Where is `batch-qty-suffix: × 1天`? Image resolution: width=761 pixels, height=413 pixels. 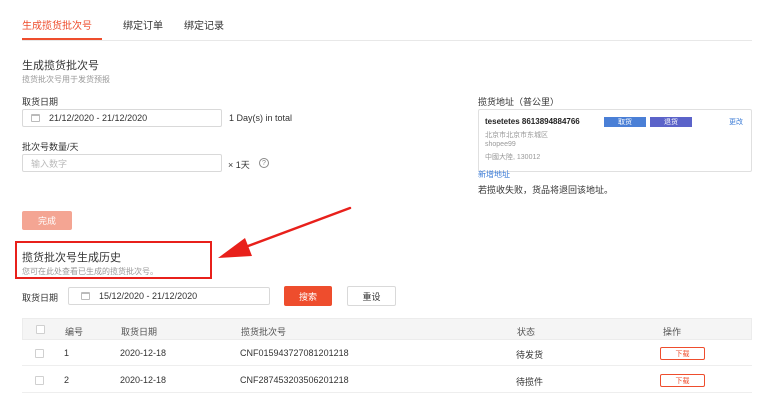
batch-qty-suffix: × 1天 is located at coordinates (239, 165).